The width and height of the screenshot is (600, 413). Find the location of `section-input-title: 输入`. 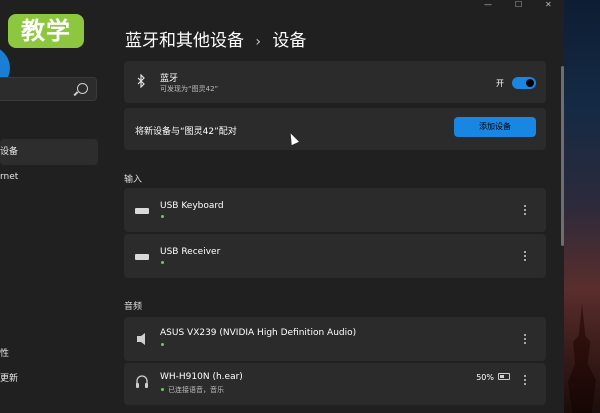

section-input-title: 输入 is located at coordinates (133, 180).